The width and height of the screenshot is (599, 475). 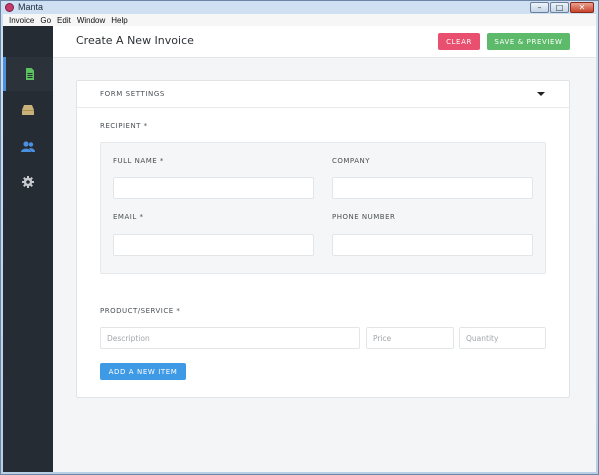 I want to click on gear-icon, so click(x=28, y=182).